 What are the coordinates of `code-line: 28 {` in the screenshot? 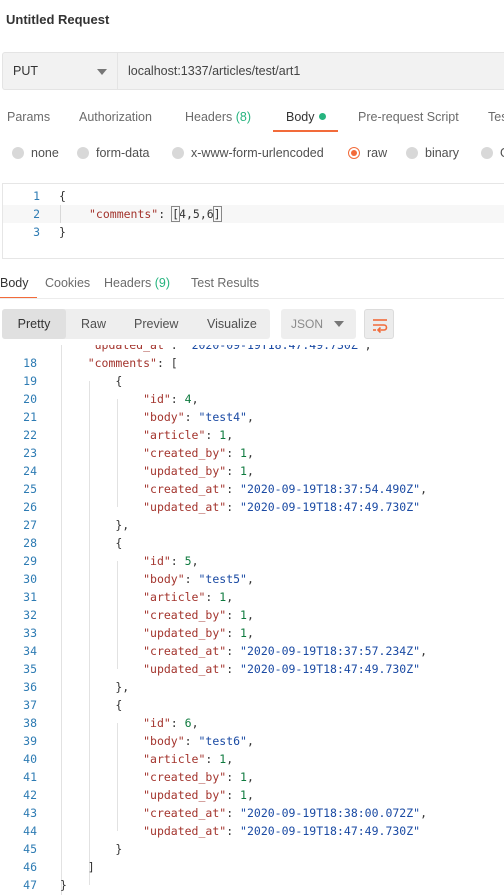 It's located at (252, 543).